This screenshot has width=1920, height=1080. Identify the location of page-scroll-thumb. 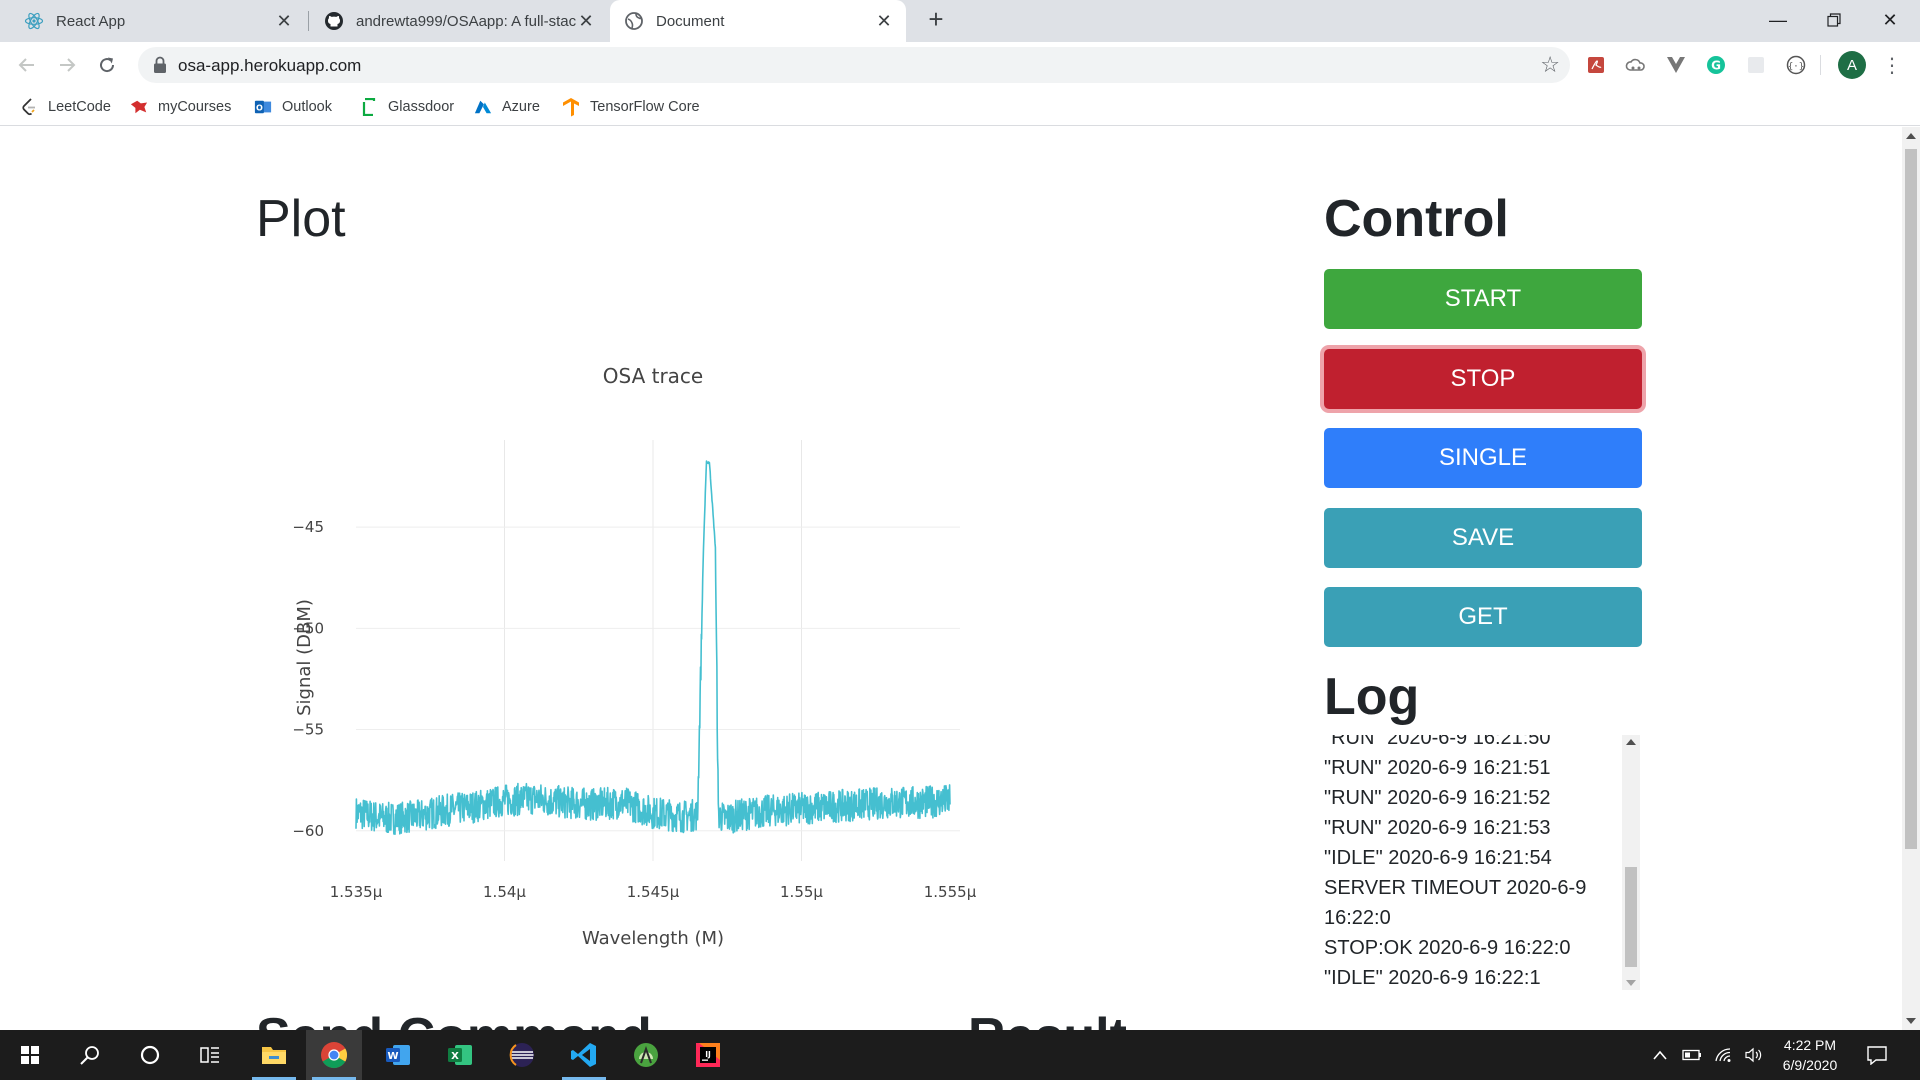
(1911, 499).